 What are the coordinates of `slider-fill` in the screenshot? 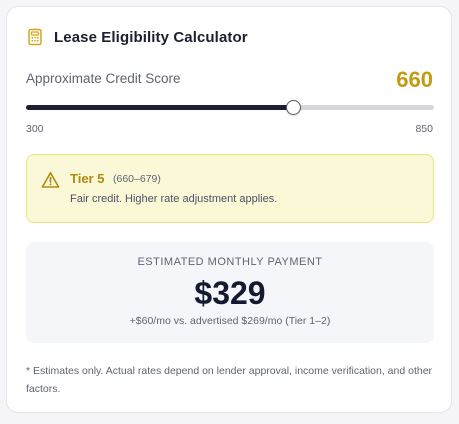 It's located at (160, 107).